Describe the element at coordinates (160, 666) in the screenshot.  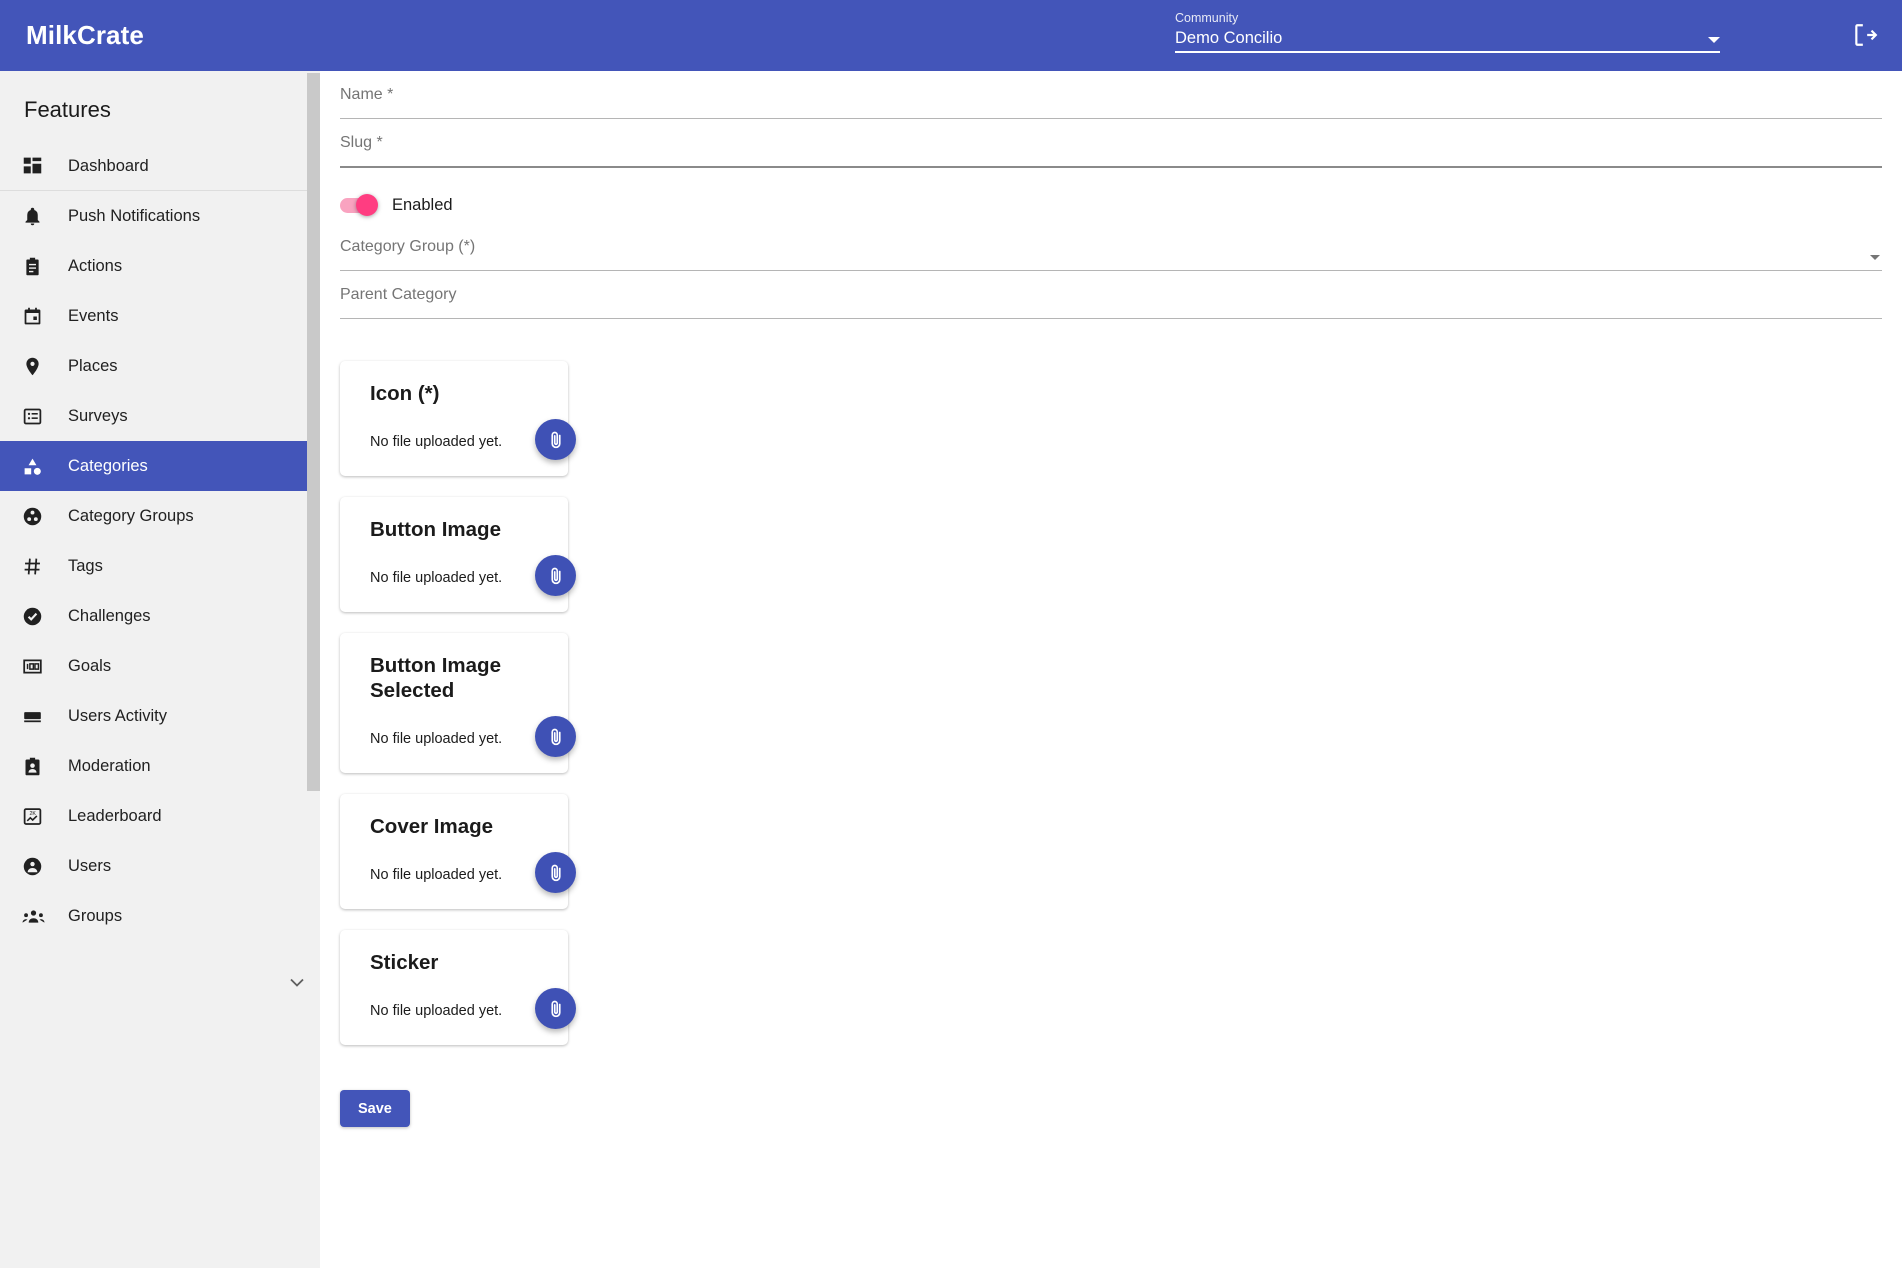
I see `sidebar-item-goals: Goals` at that location.